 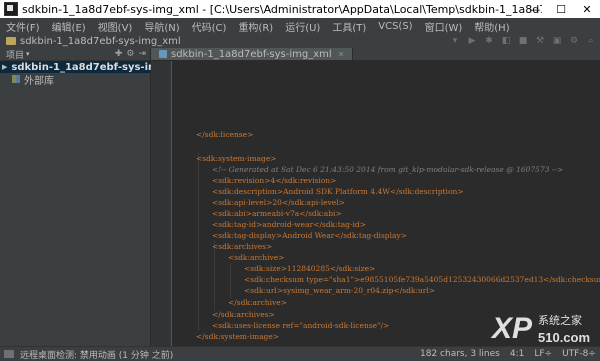 I want to click on tree-item-label: 外部库, so click(x=39, y=81).